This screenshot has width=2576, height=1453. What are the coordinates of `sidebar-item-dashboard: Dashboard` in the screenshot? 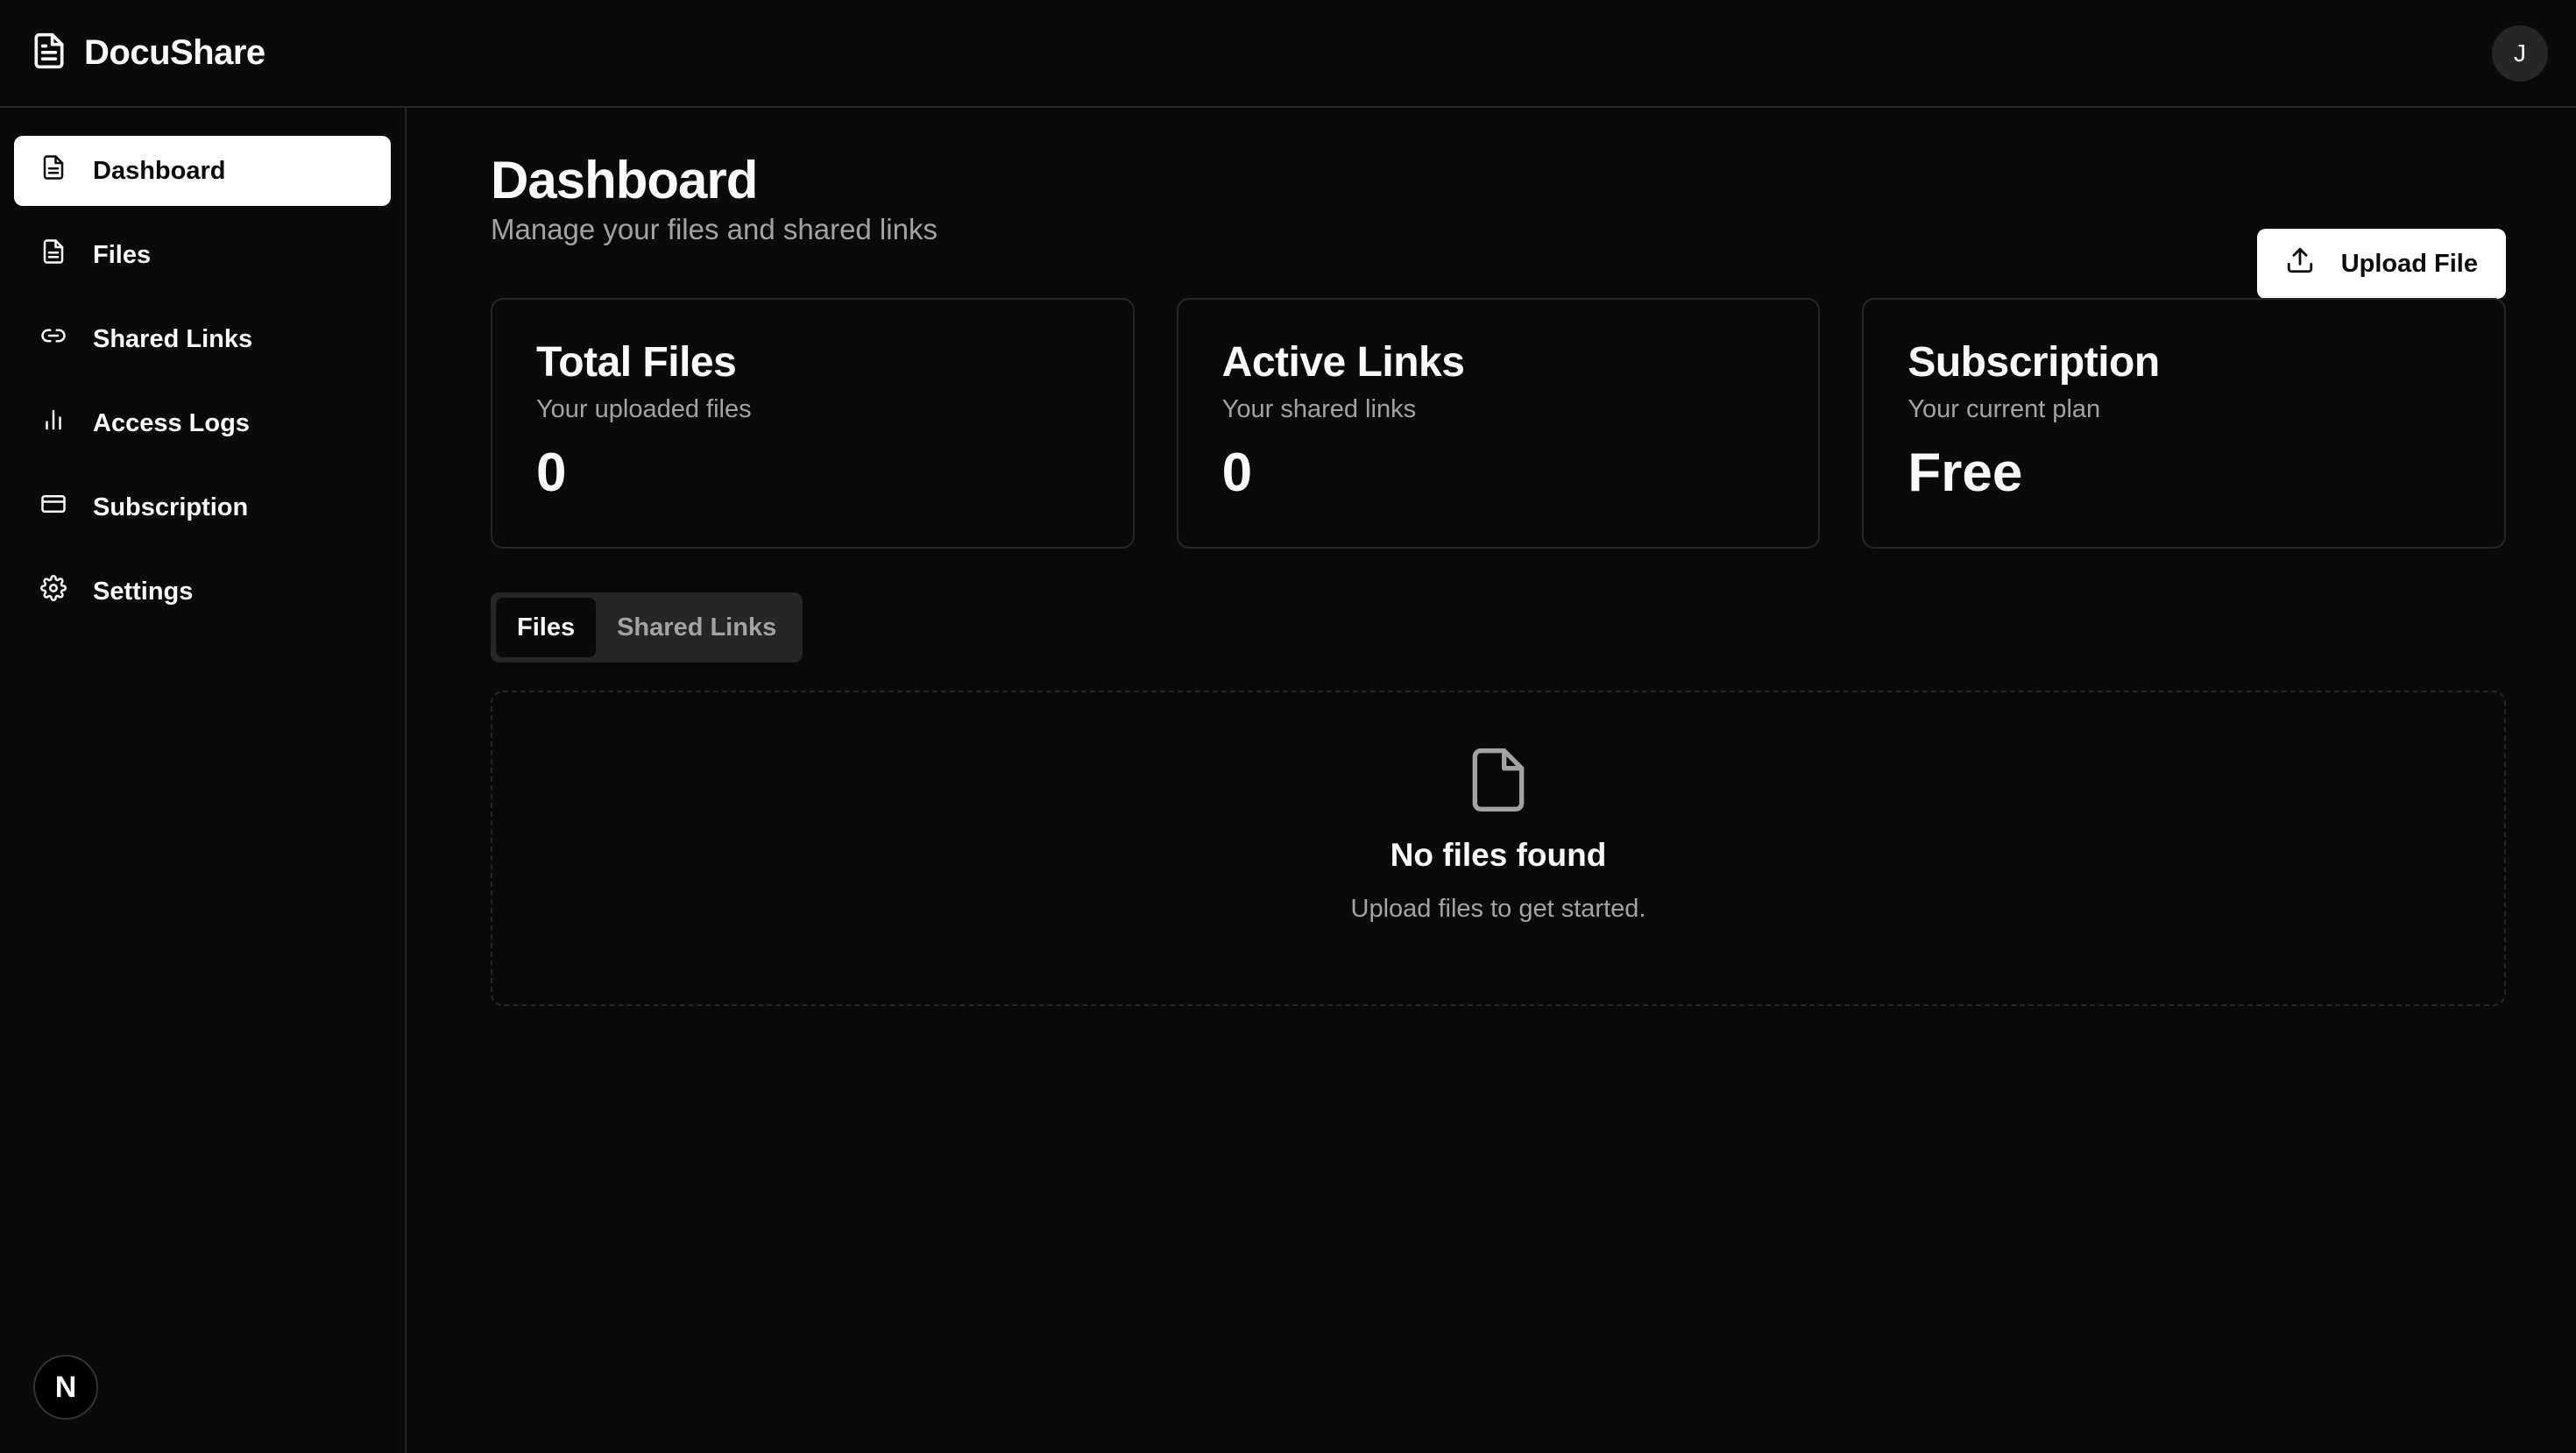 It's located at (202, 171).